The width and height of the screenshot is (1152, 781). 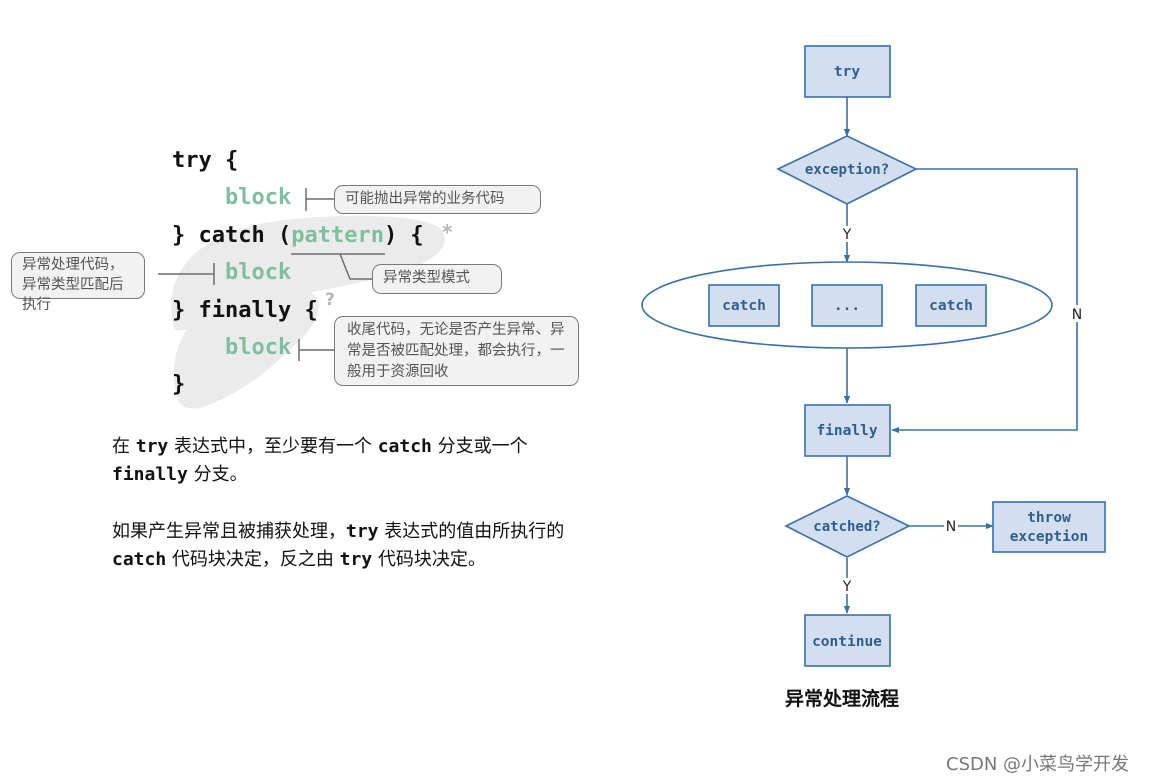 What do you see at coordinates (847, 170) in the screenshot?
I see `node-exception-label: exception?` at bounding box center [847, 170].